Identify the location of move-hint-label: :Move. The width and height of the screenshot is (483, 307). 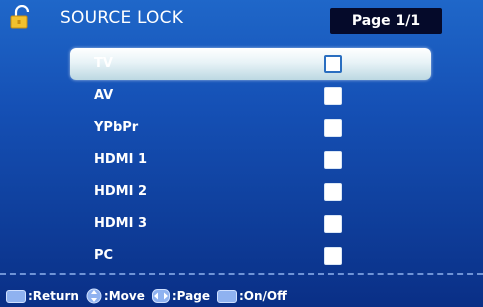
(124, 296).